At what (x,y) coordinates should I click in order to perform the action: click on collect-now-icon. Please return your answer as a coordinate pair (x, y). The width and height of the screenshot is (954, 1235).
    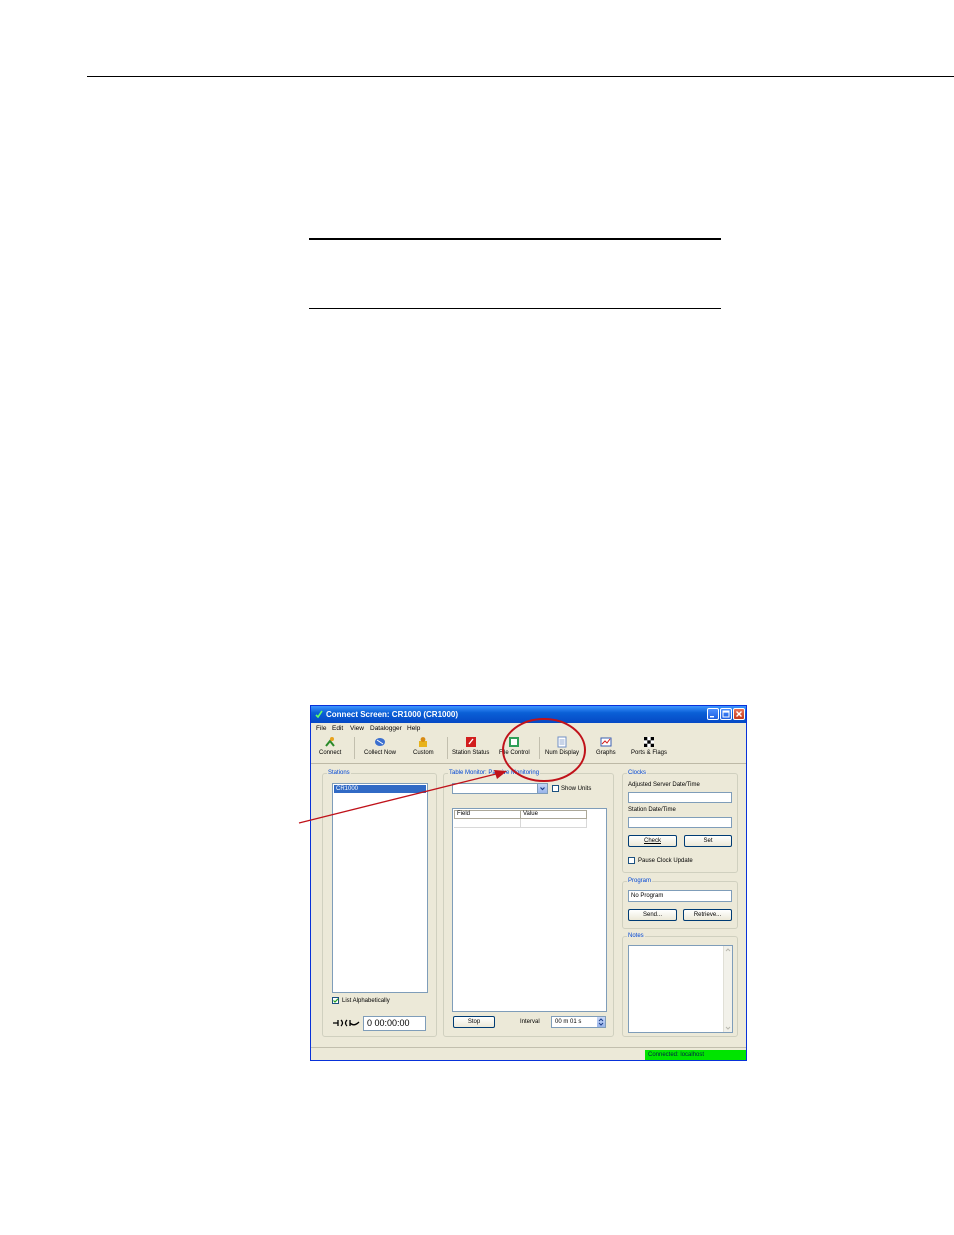
    Looking at the image, I should click on (380, 742).